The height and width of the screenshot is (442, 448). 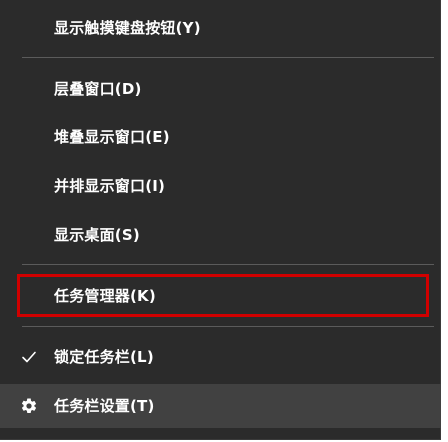 I want to click on menu-item-label: 堆叠显示窗口(E), so click(x=112, y=137).